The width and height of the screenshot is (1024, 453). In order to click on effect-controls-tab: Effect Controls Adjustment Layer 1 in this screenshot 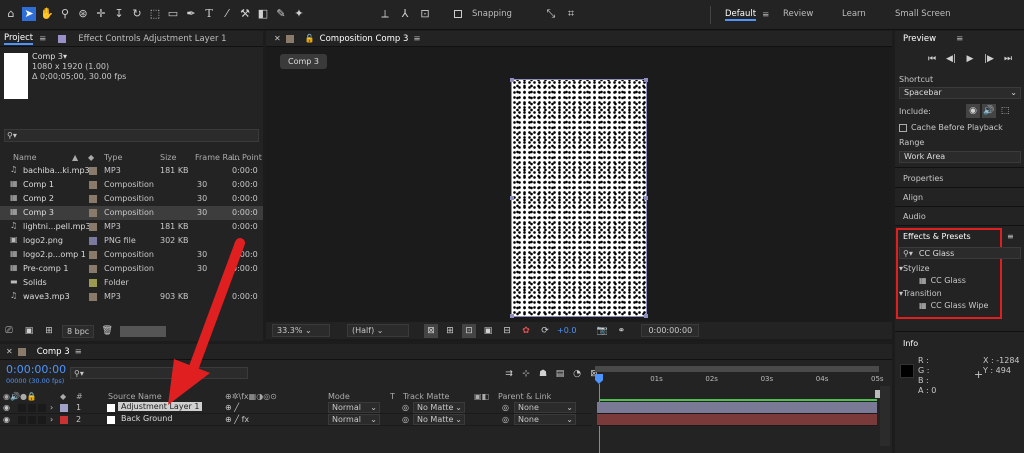, I will do `click(152, 39)`.